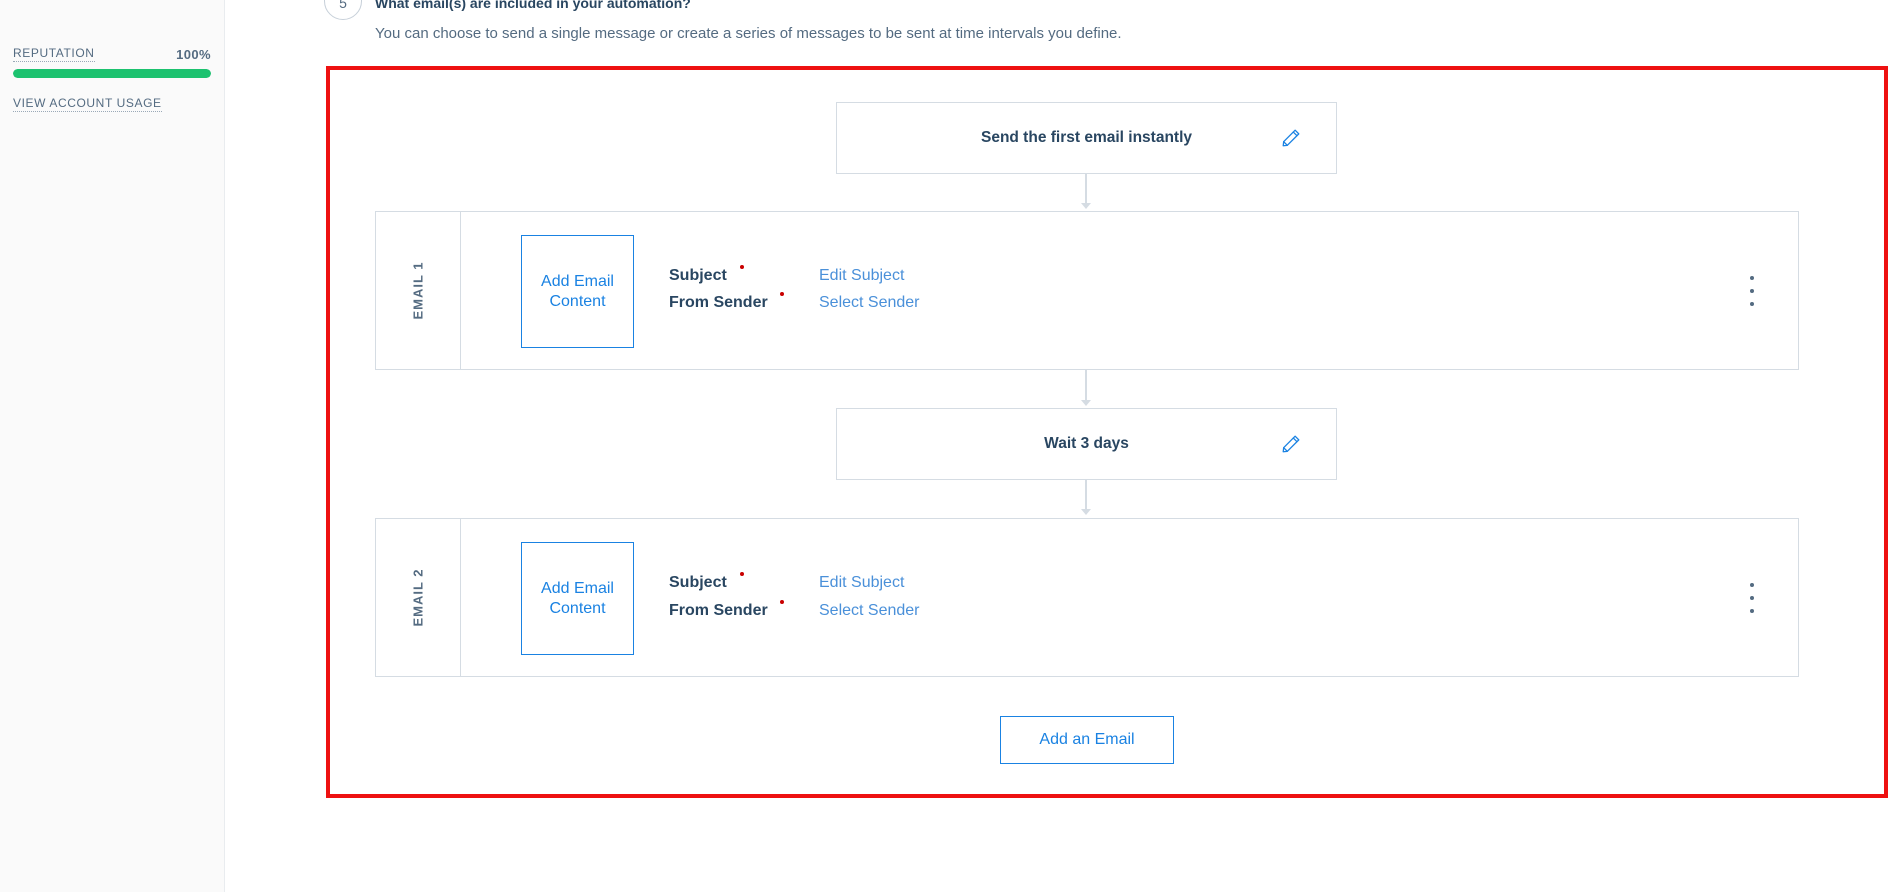 This screenshot has height=892, width=1898. What do you see at coordinates (54, 54) in the screenshot?
I see `reputation-label: REPUTATION` at bounding box center [54, 54].